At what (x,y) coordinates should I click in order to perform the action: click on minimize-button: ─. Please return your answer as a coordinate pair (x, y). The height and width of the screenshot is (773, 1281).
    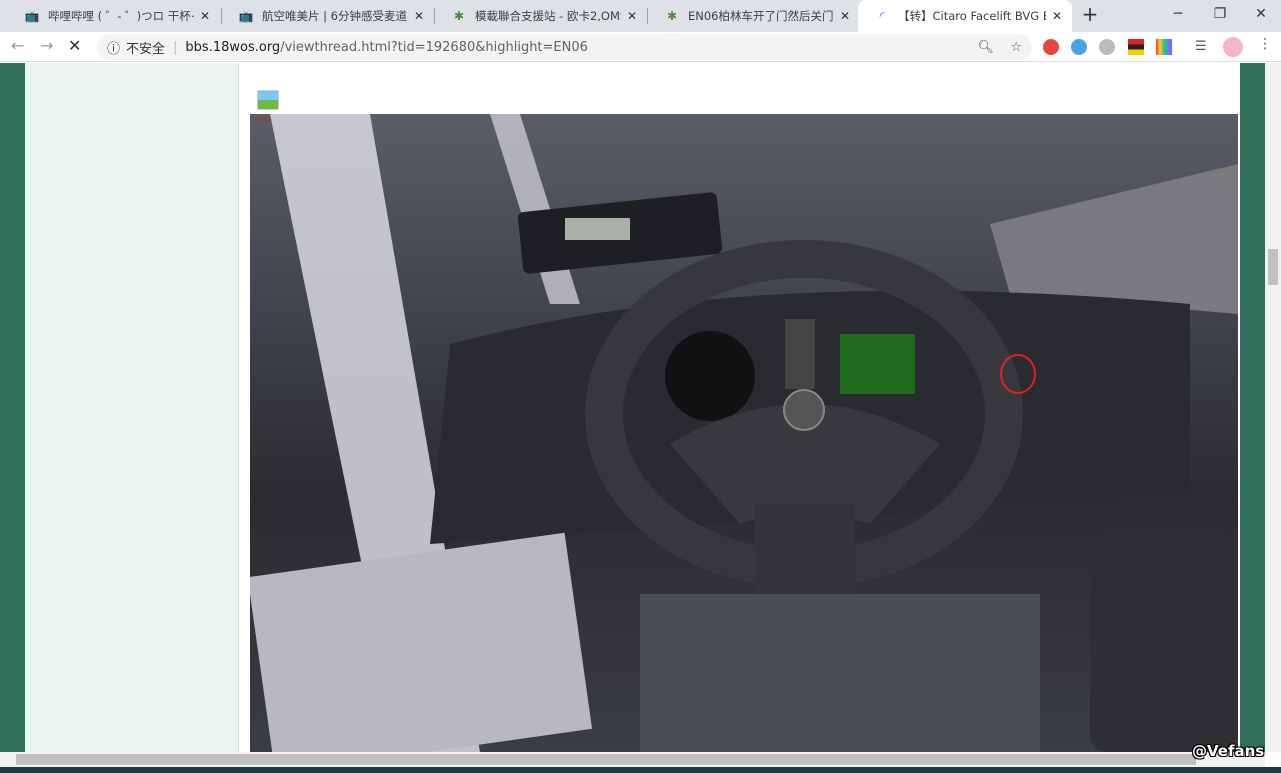
    Looking at the image, I should click on (1178, 14).